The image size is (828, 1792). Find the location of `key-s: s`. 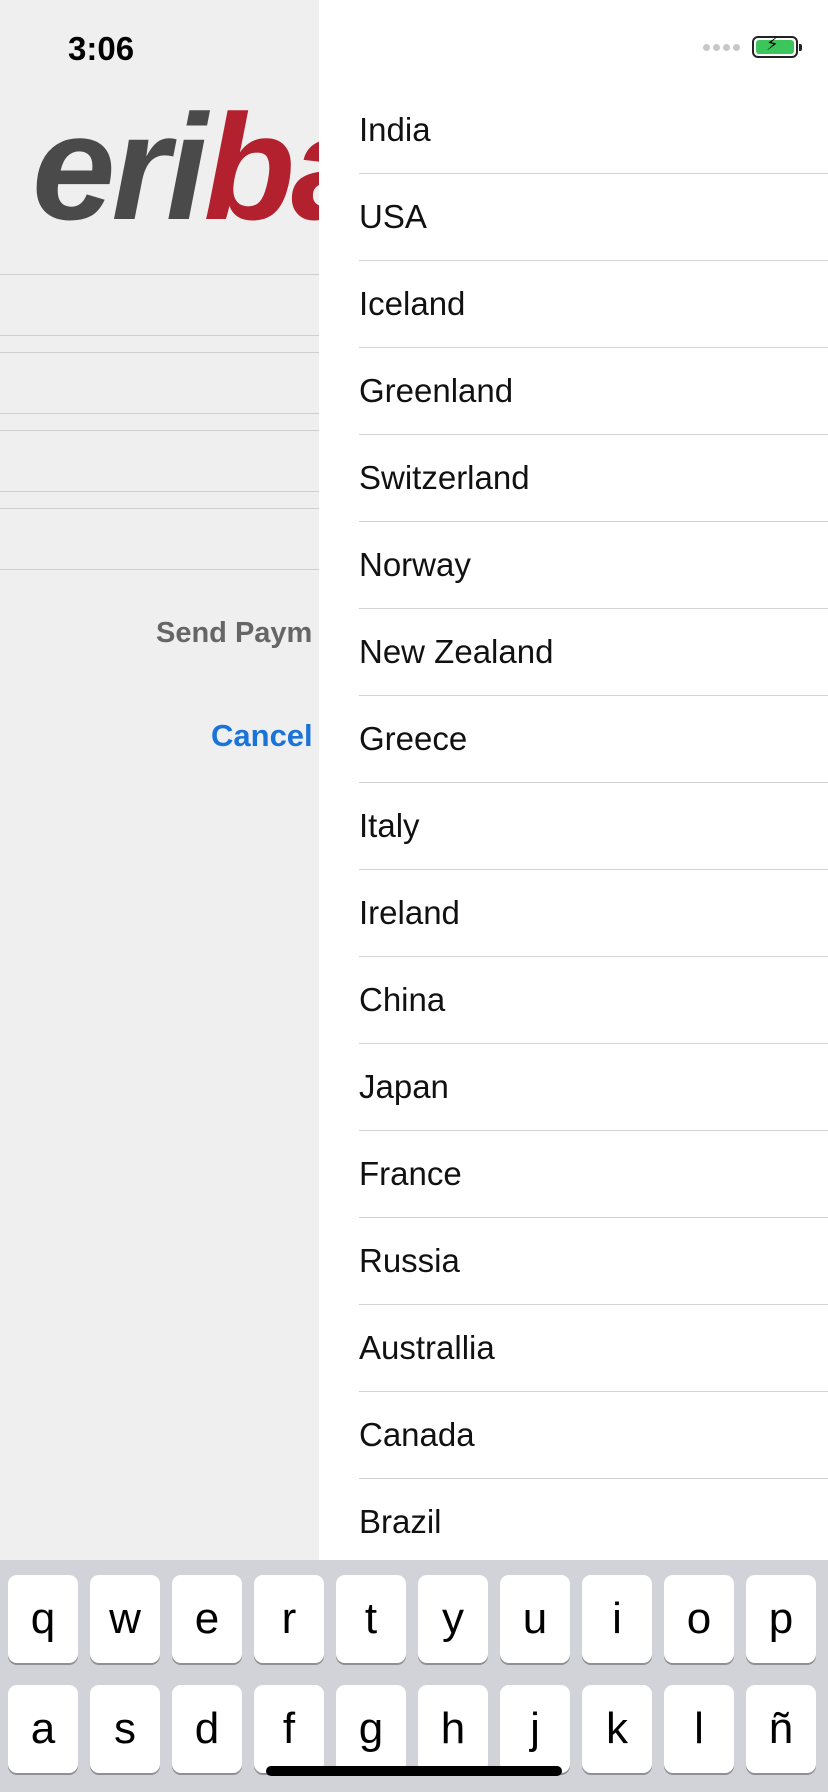

key-s: s is located at coordinates (125, 1729).